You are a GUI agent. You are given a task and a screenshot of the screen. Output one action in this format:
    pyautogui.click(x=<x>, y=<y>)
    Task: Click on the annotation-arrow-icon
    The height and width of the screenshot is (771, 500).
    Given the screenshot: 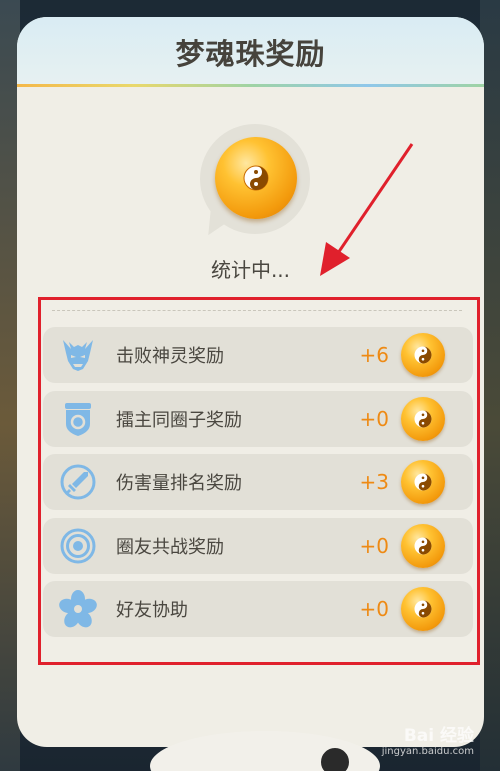 What is the action you would take?
    pyautogui.click(x=367, y=209)
    